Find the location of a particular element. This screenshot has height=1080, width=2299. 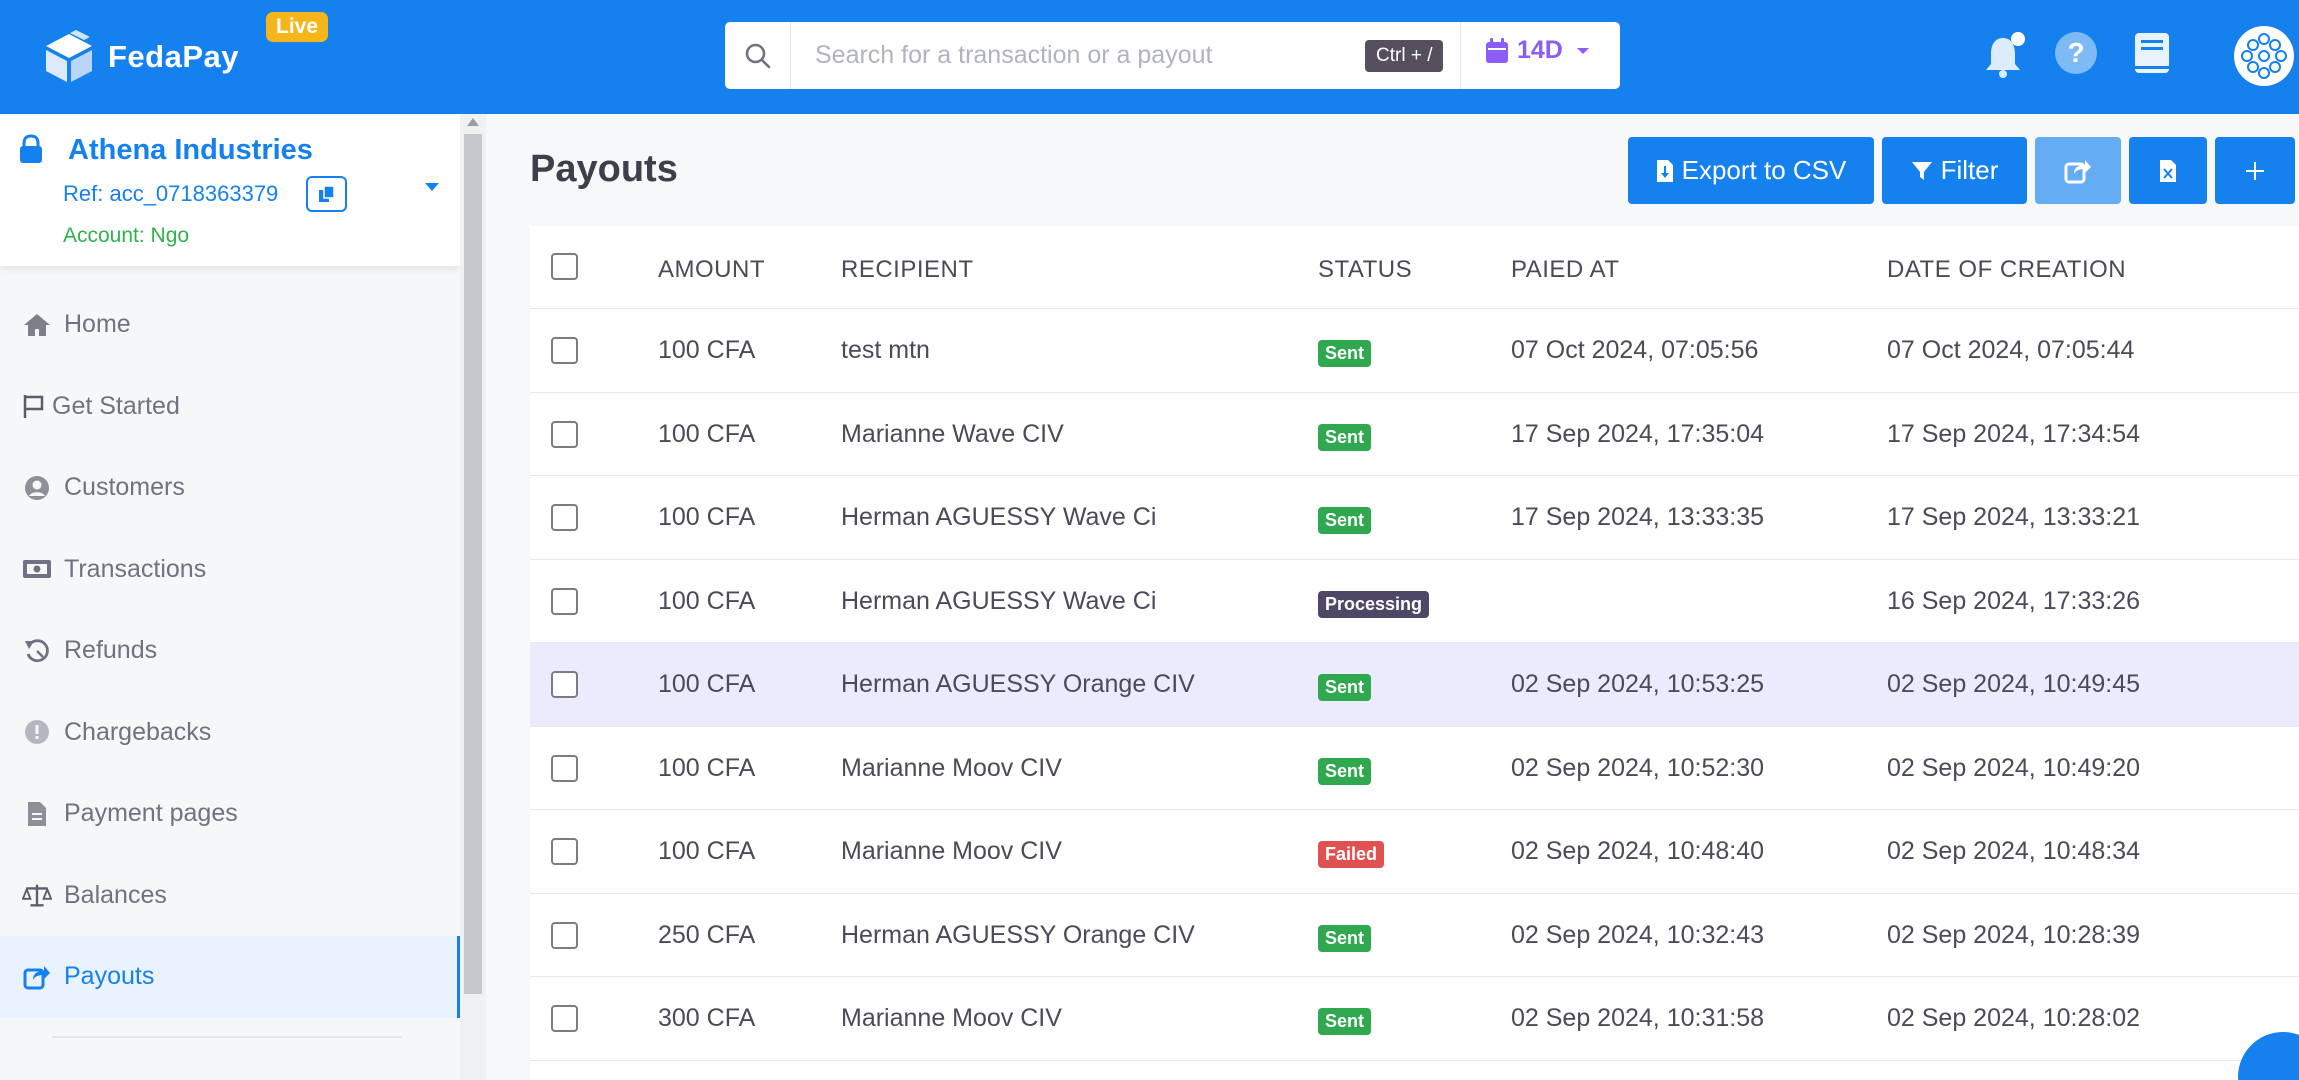

sidebar-item-chargebacks: Chargebacks is located at coordinates (230, 733).